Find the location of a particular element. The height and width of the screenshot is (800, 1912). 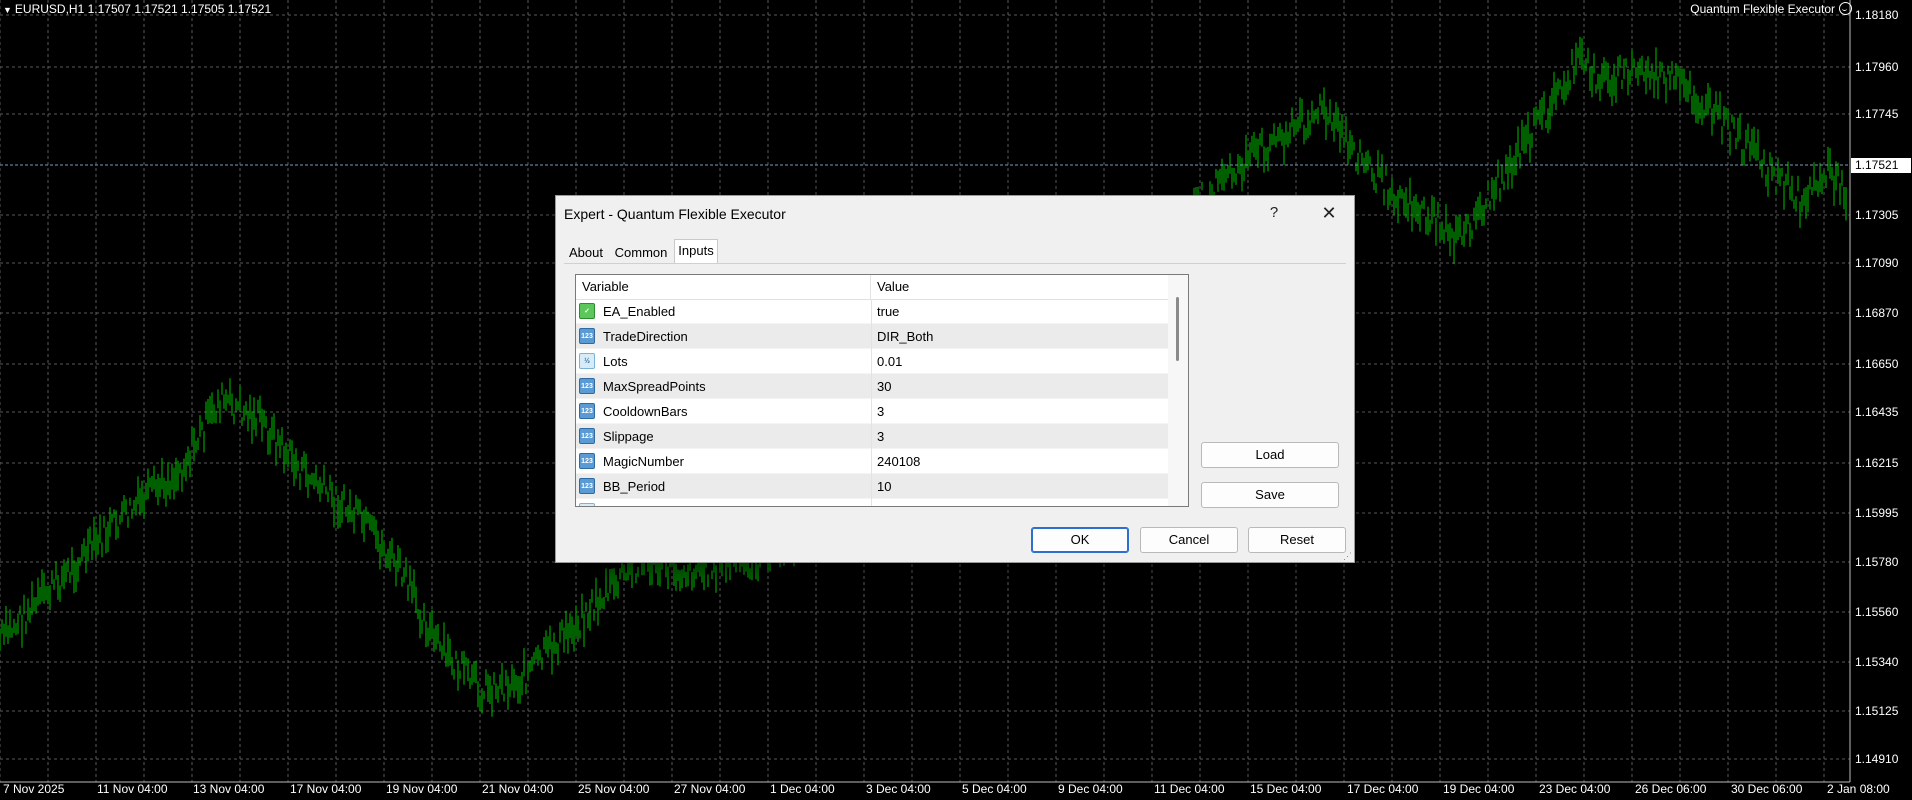

input-row: 123 TradeDirection DIR_Both is located at coordinates (872, 336).